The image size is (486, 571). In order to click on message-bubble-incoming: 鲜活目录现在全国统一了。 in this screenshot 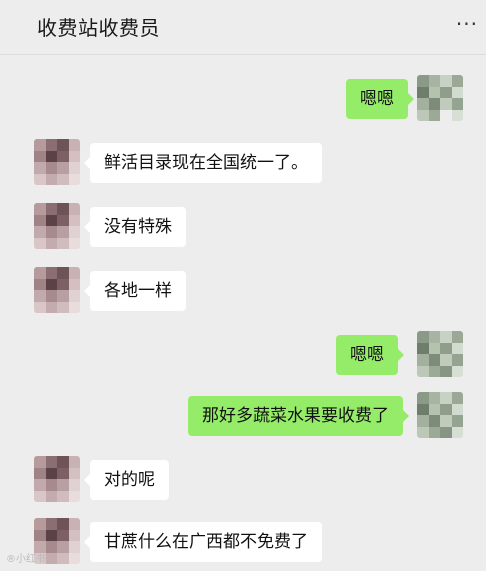, I will do `click(203, 163)`.